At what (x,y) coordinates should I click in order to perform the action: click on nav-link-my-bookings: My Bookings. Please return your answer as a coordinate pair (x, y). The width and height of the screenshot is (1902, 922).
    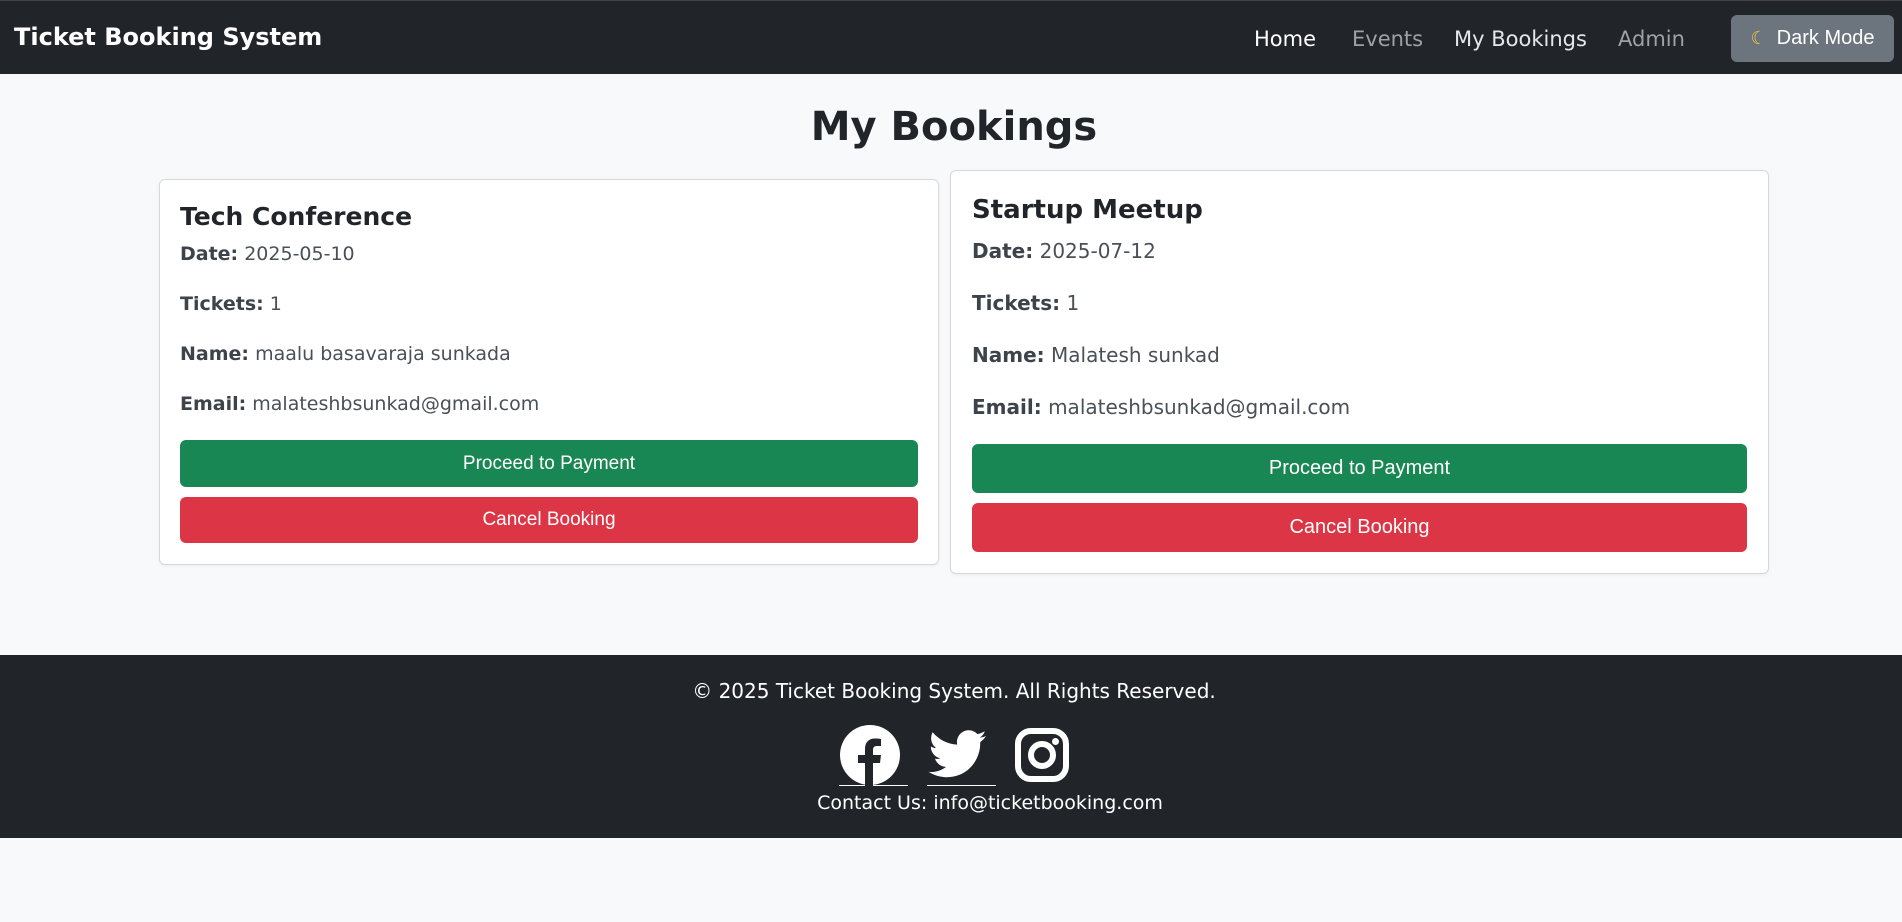
    Looking at the image, I should click on (1520, 39).